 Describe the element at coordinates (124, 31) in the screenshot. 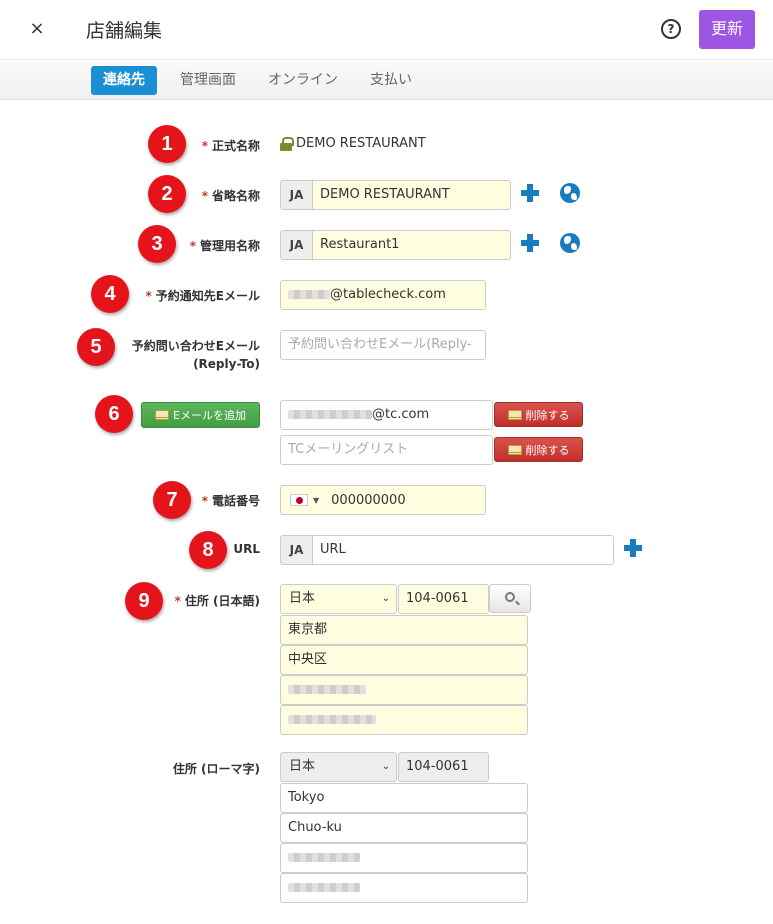

I see `page-title: 店舗編集` at that location.